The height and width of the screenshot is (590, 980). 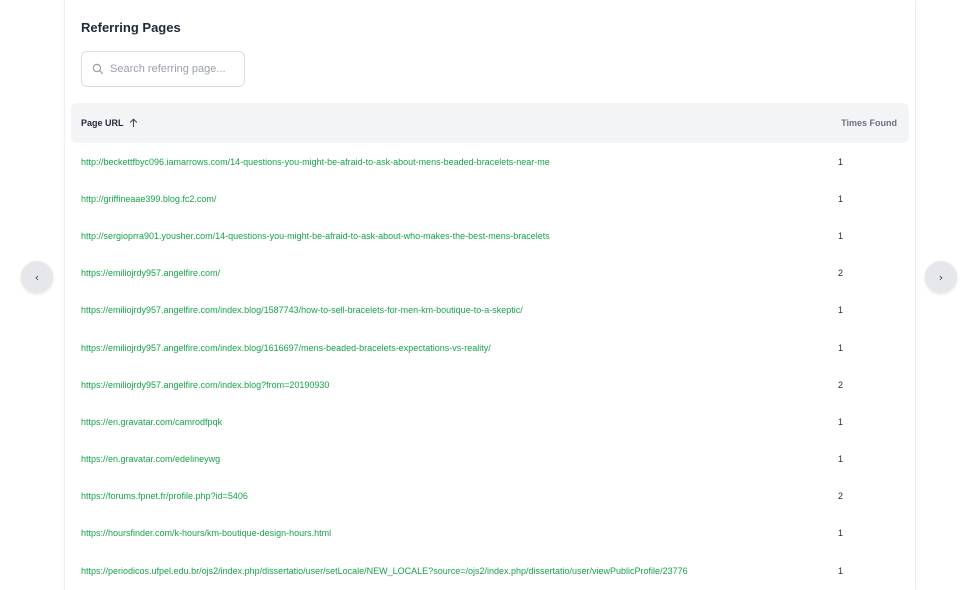 I want to click on page-url-link: https://emiliojrdy957.angelfire.com/, so click(x=150, y=273).